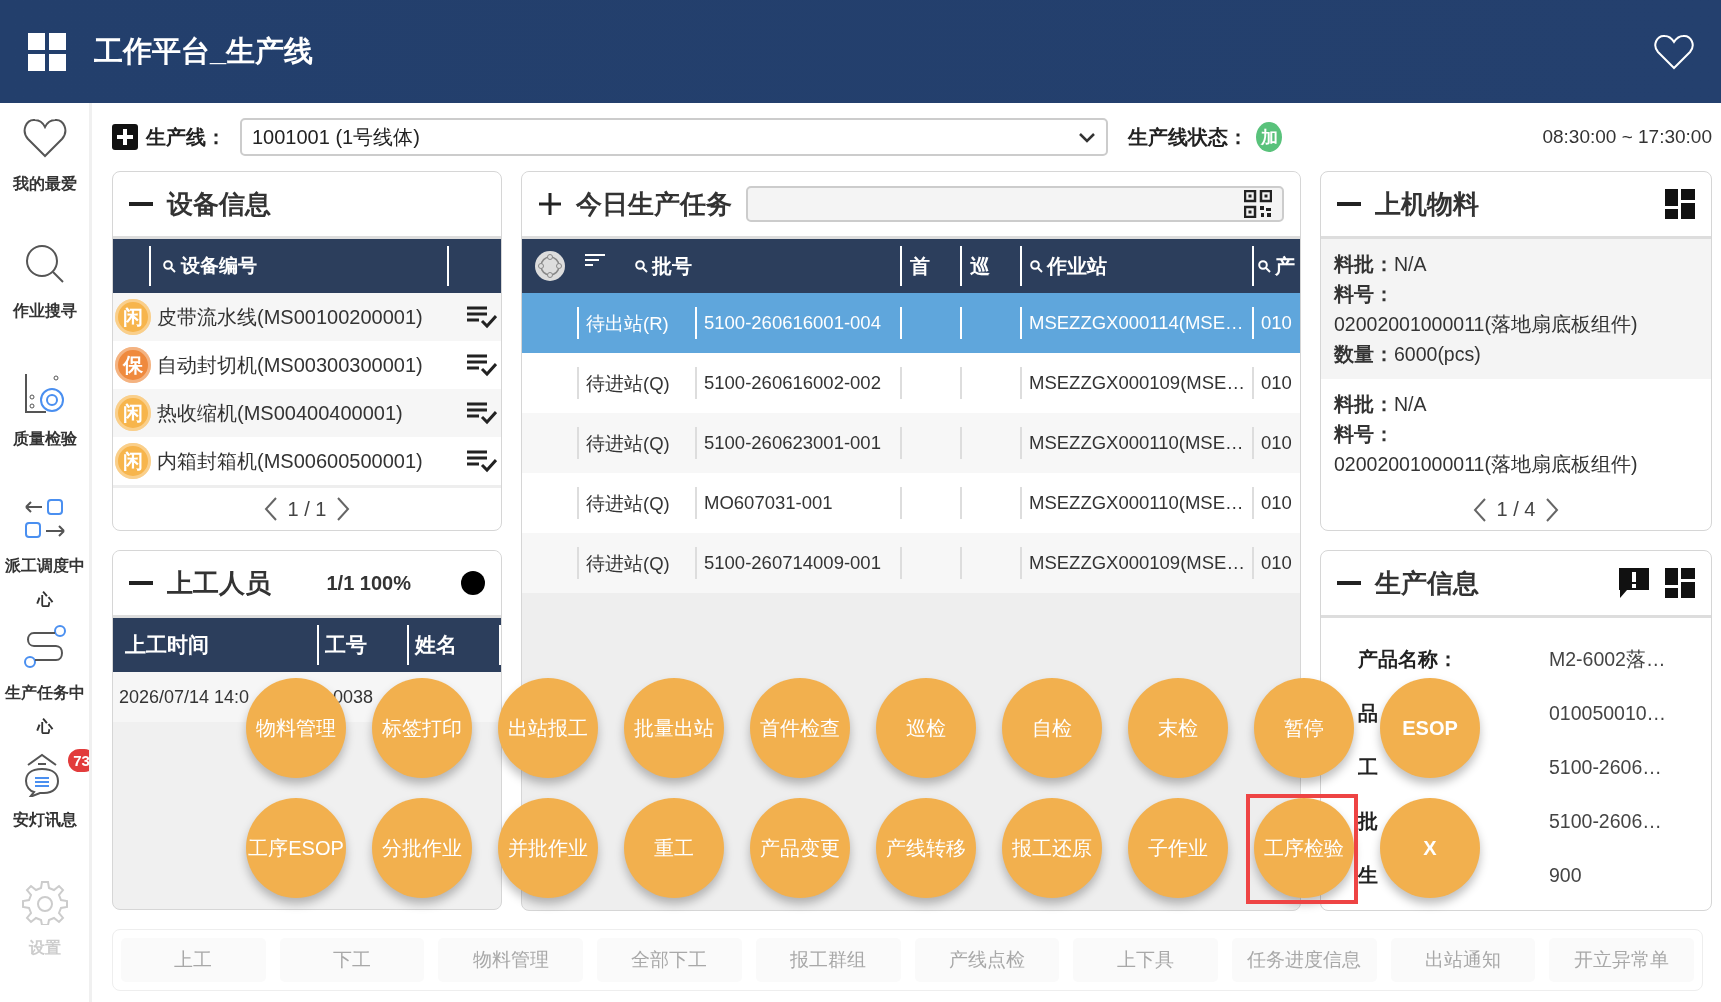 The height and width of the screenshot is (1002, 1721). I want to click on task-row: 待出站(R) 5100-260616001-004 MSEZZGX000114(MSE… 010, so click(911, 323).